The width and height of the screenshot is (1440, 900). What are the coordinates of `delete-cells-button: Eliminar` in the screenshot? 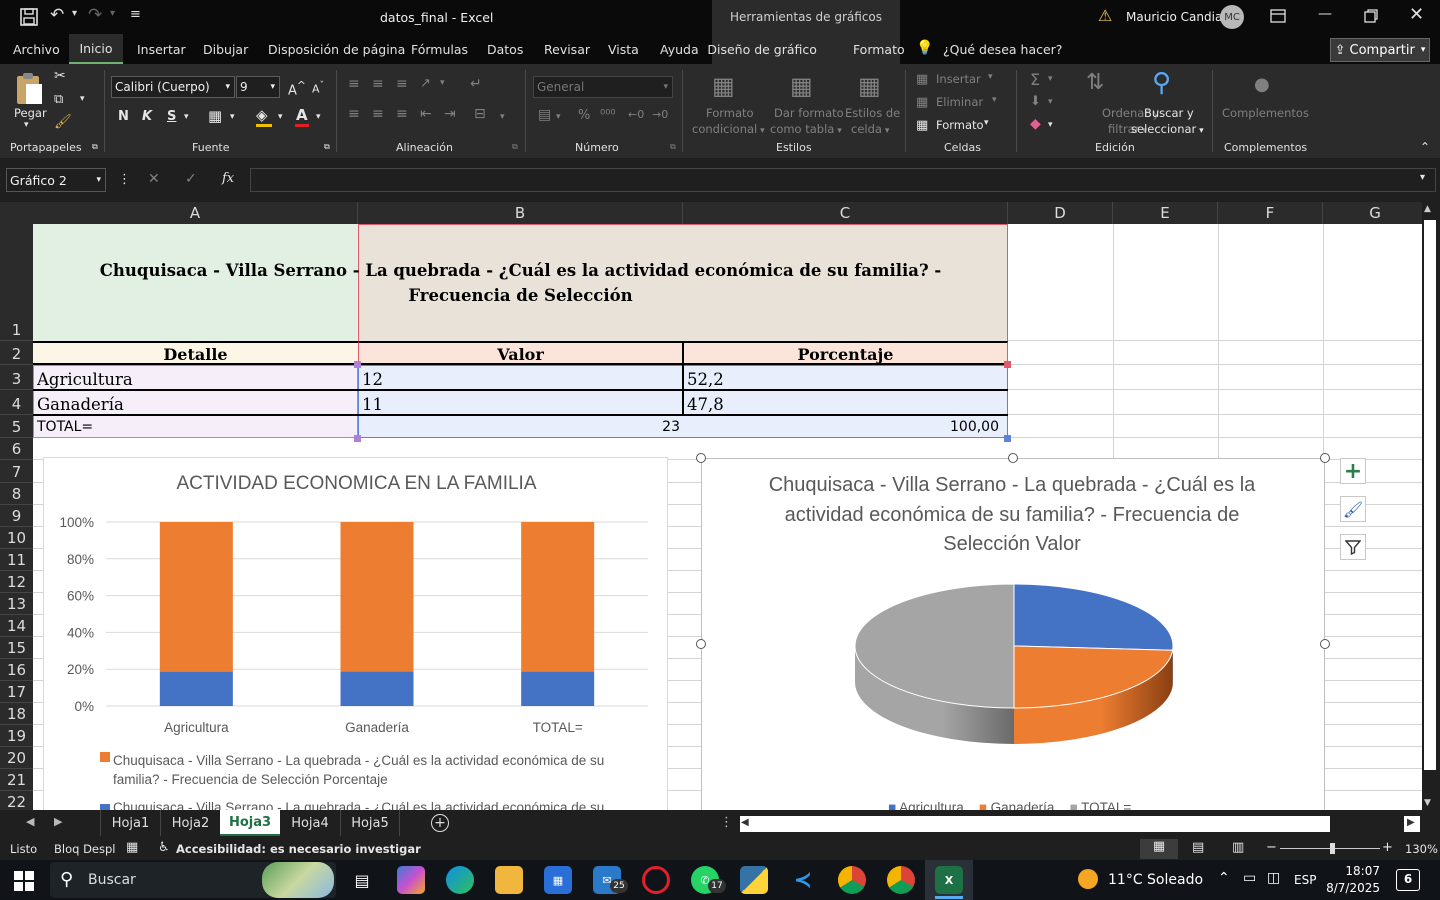 It's located at (959, 102).